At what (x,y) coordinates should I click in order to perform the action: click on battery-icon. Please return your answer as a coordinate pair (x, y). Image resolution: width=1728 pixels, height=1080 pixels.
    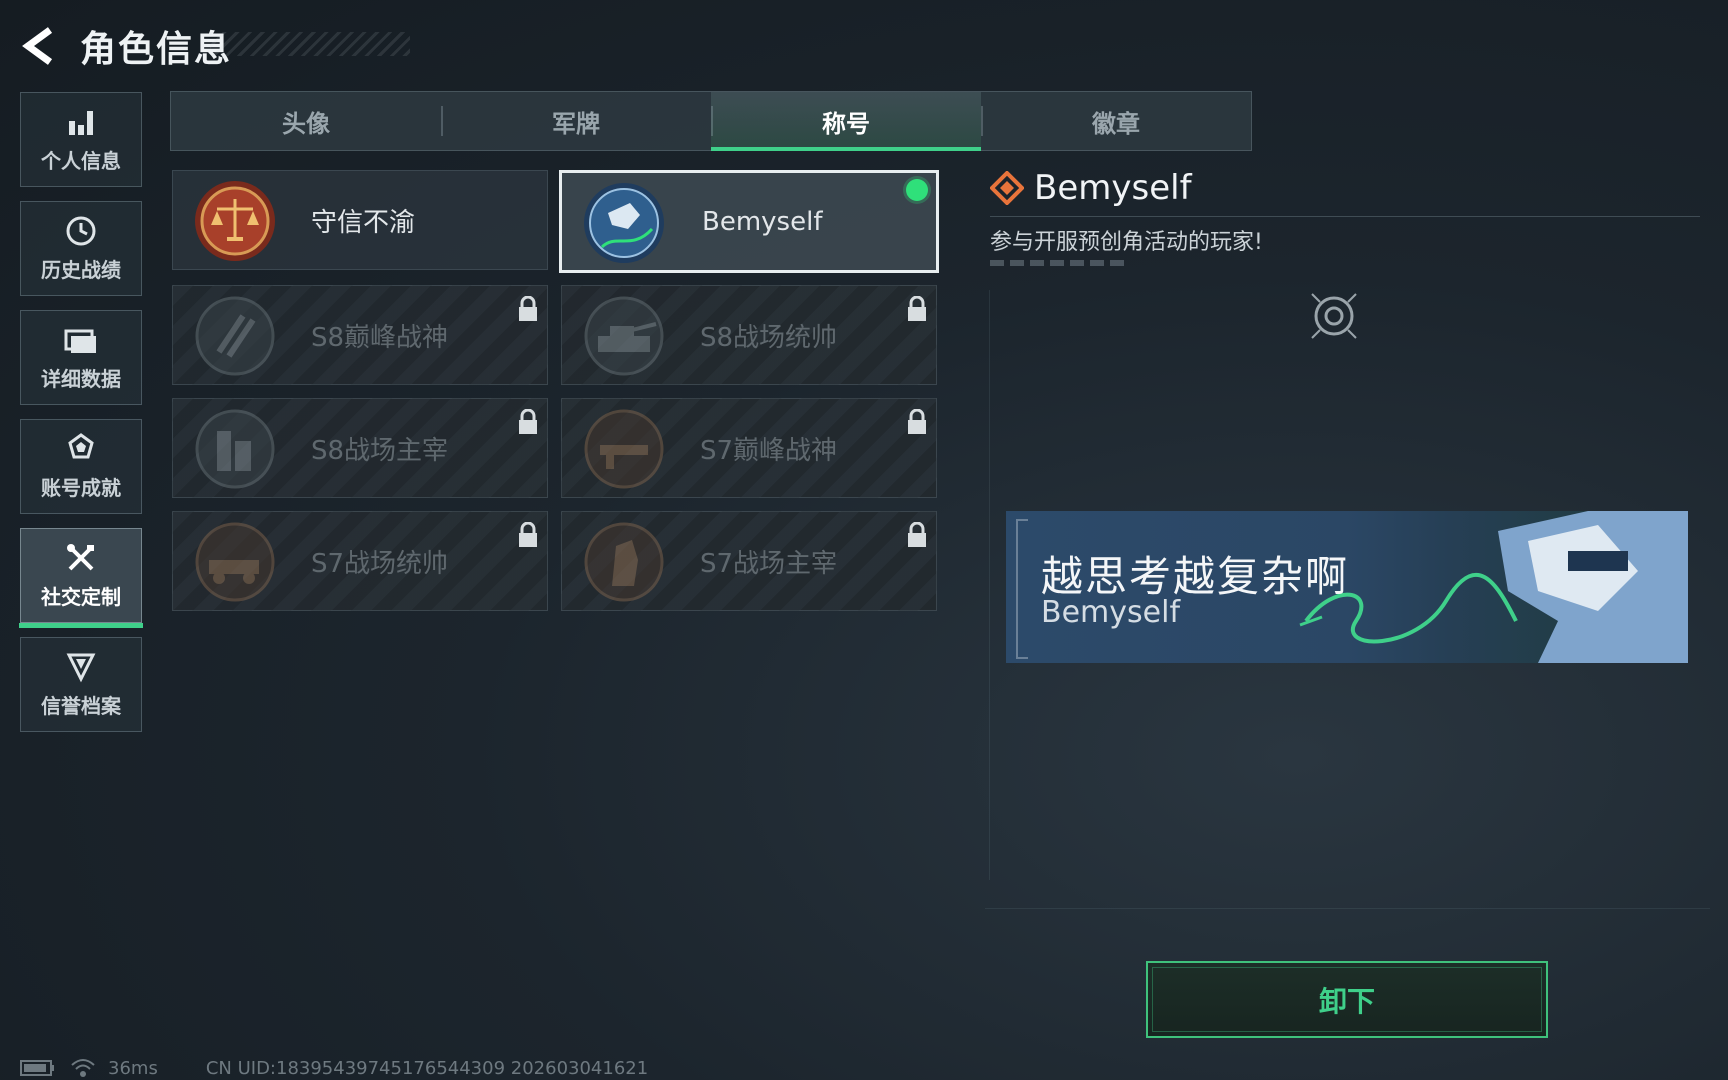
    Looking at the image, I should click on (37, 1068).